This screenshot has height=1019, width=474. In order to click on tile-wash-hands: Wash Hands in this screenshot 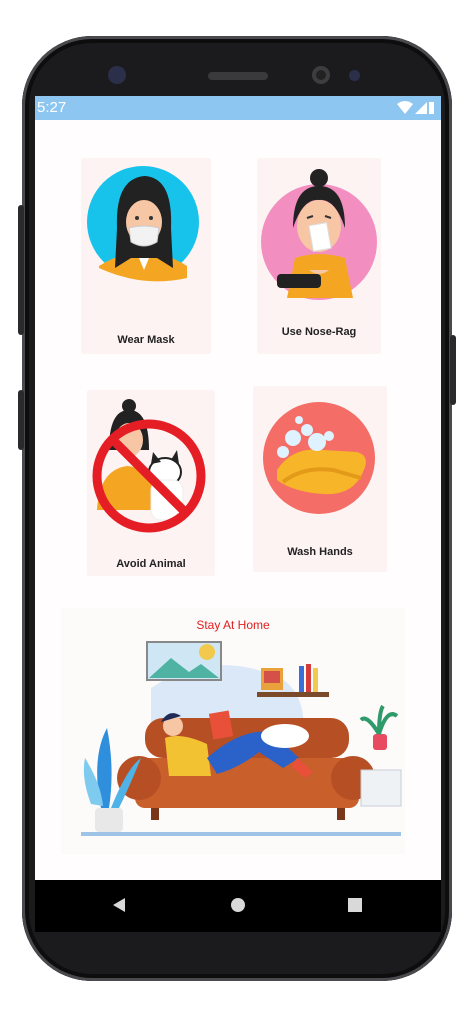, I will do `click(320, 479)`.